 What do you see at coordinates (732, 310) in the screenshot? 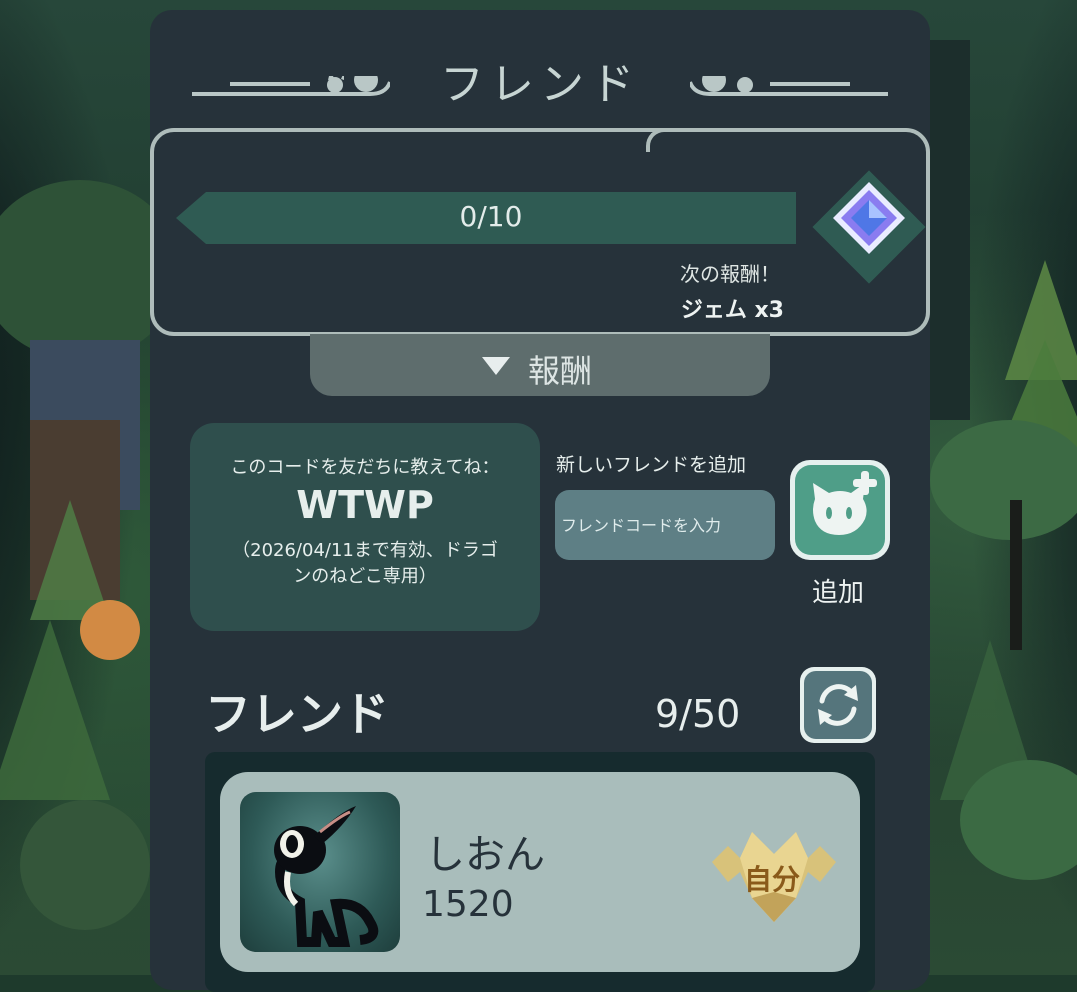
I see `next-reward-value: ジェム x3` at bounding box center [732, 310].